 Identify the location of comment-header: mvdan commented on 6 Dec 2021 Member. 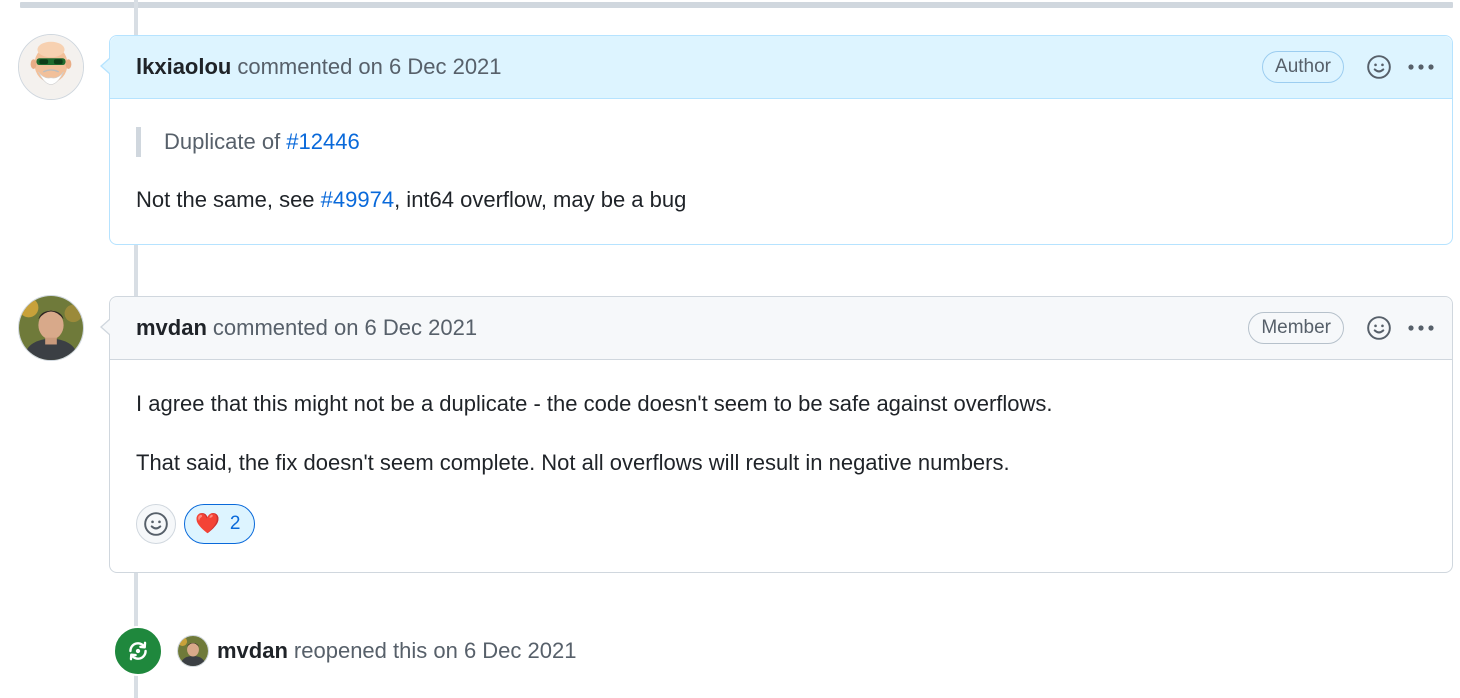
(781, 328).